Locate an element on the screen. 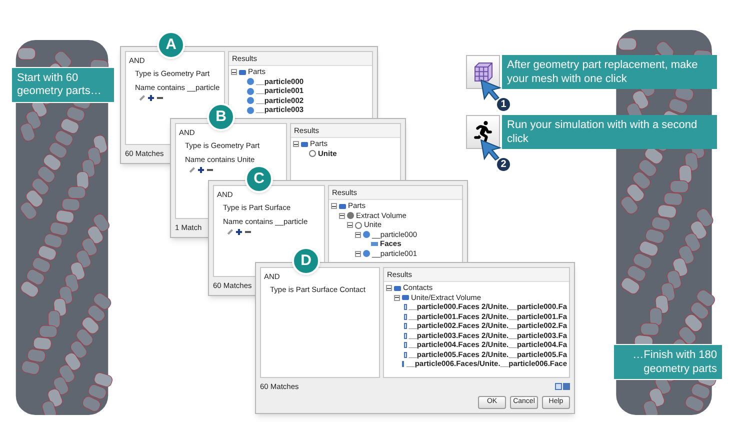 The image size is (743, 422). step-number: 1 is located at coordinates (503, 104).